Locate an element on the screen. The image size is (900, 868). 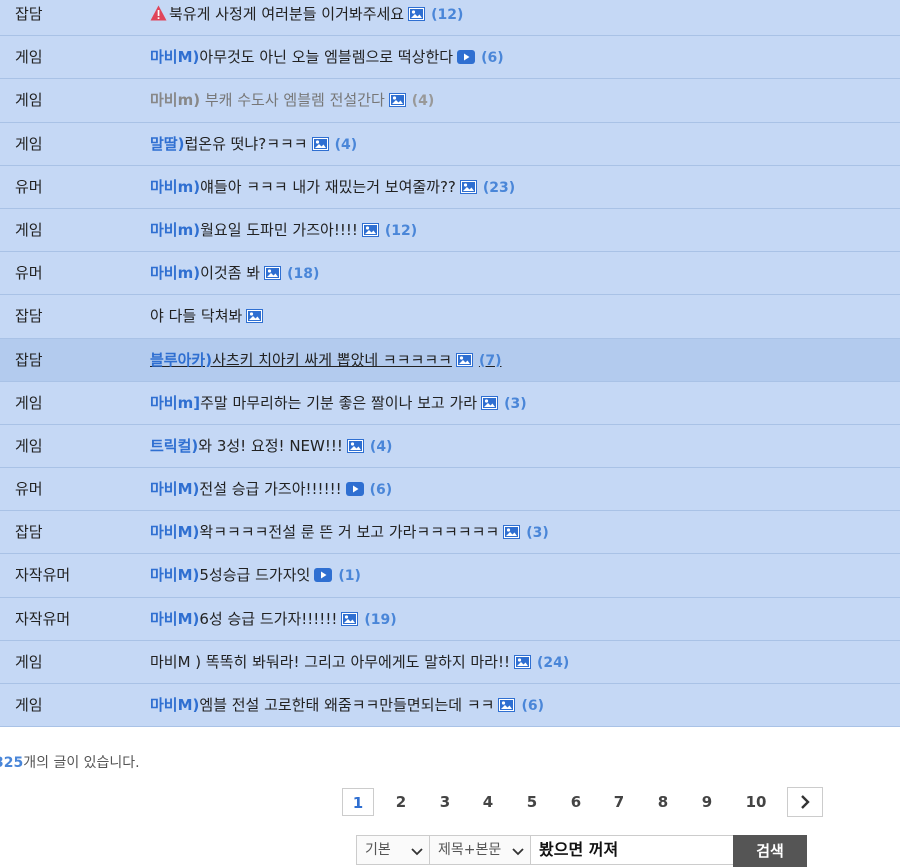
comment-count: (19) is located at coordinates (380, 620).